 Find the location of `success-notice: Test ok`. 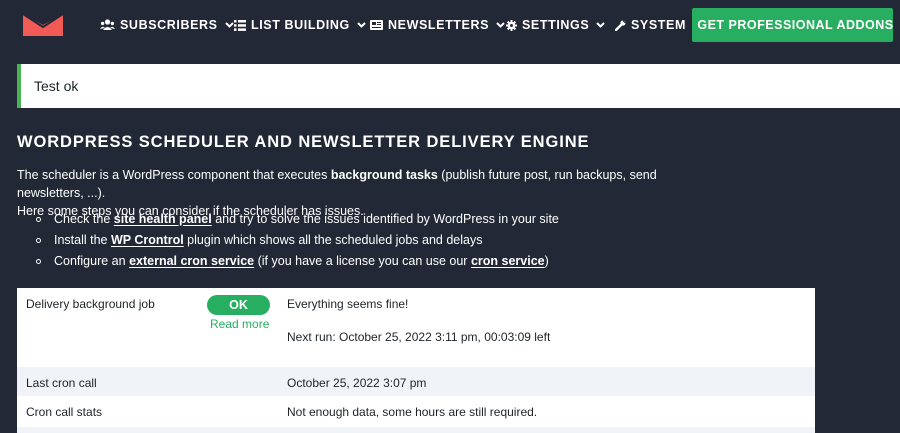

success-notice: Test ok is located at coordinates (458, 86).